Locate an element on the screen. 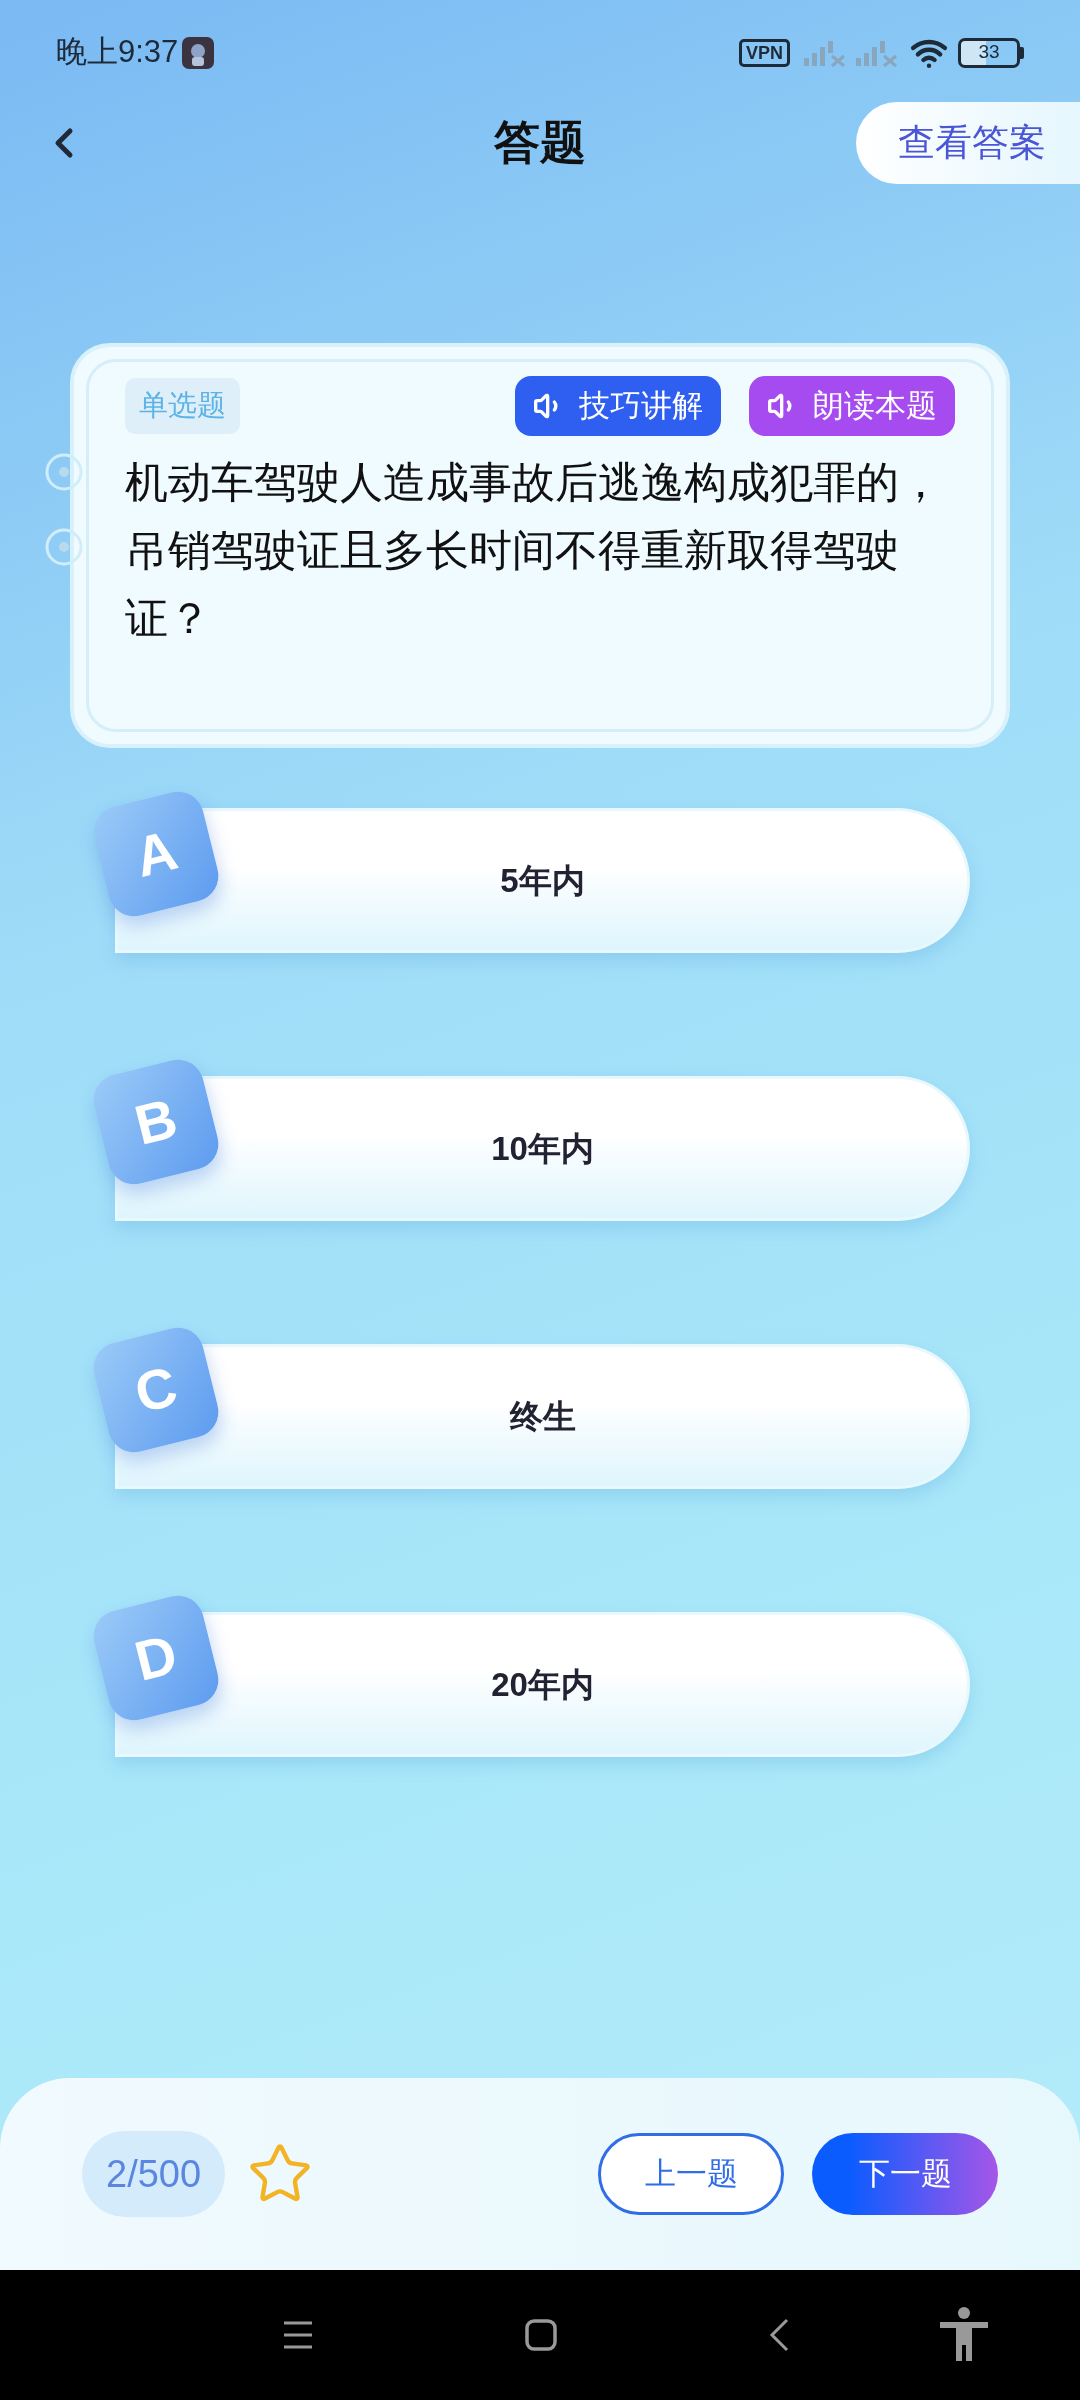 The width and height of the screenshot is (1080, 2400). audio-button: 朗读本题 is located at coordinates (852, 406).